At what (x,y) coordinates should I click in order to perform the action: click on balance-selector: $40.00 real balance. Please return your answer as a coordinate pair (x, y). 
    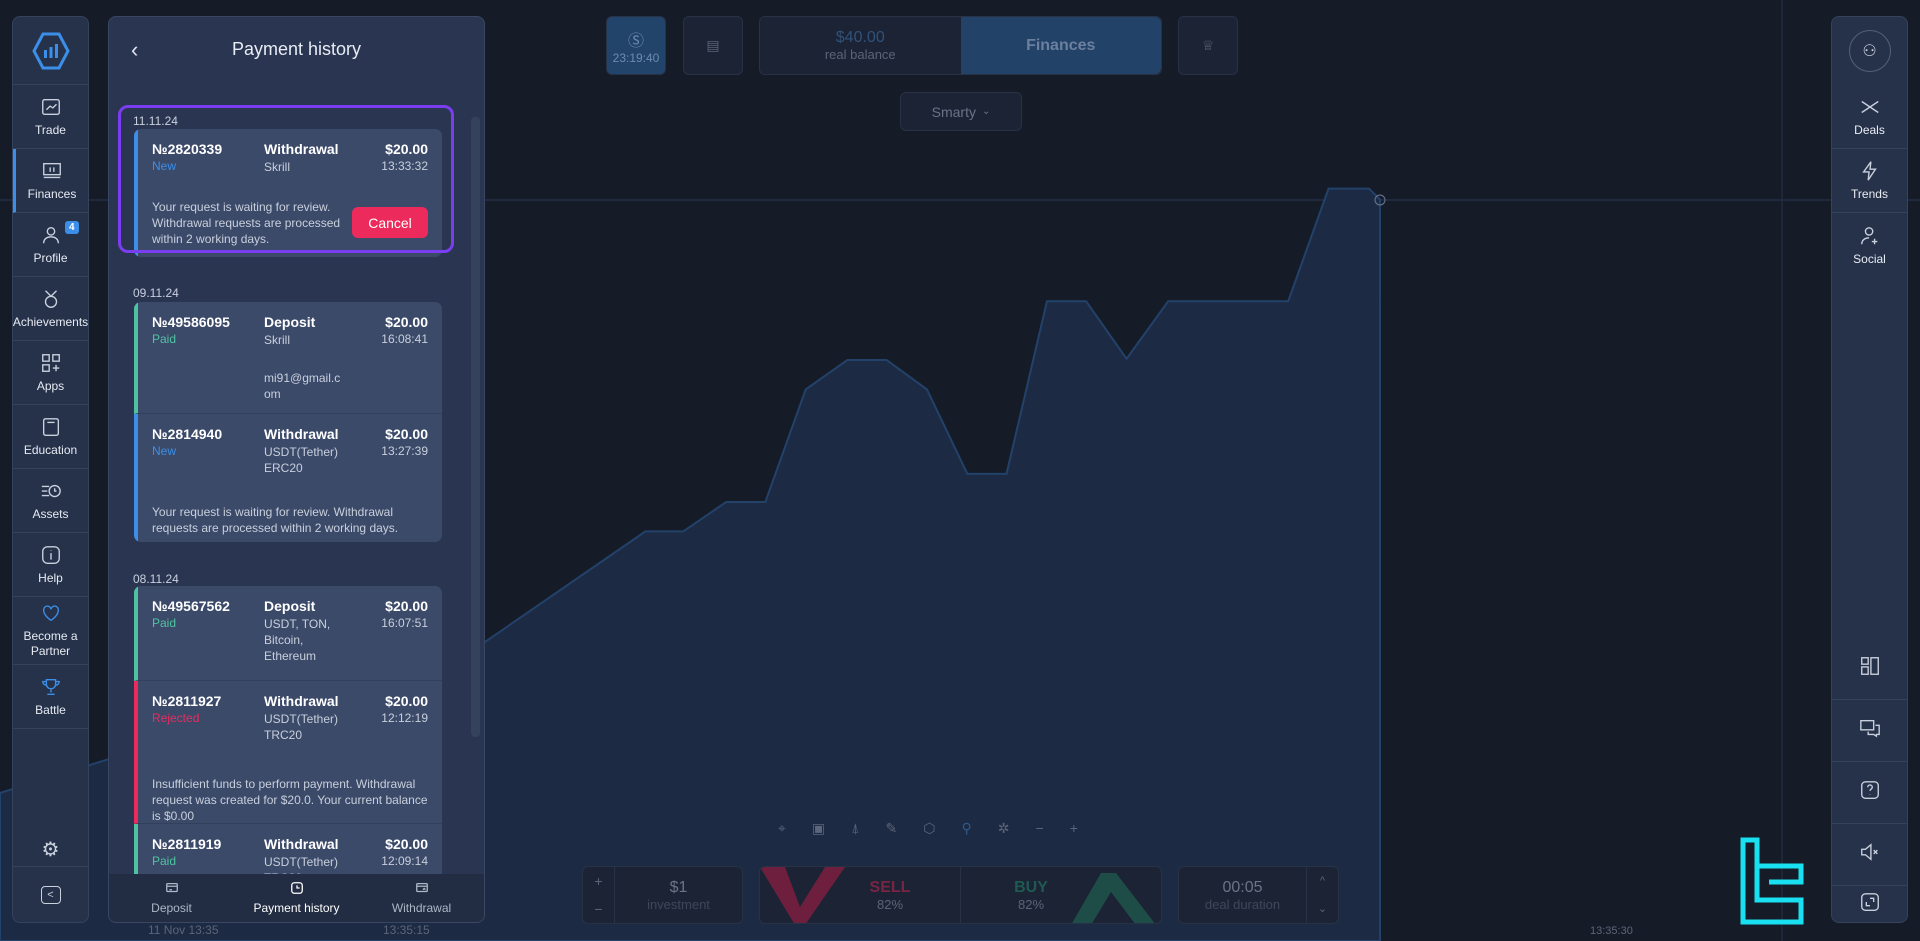
    Looking at the image, I should click on (860, 45).